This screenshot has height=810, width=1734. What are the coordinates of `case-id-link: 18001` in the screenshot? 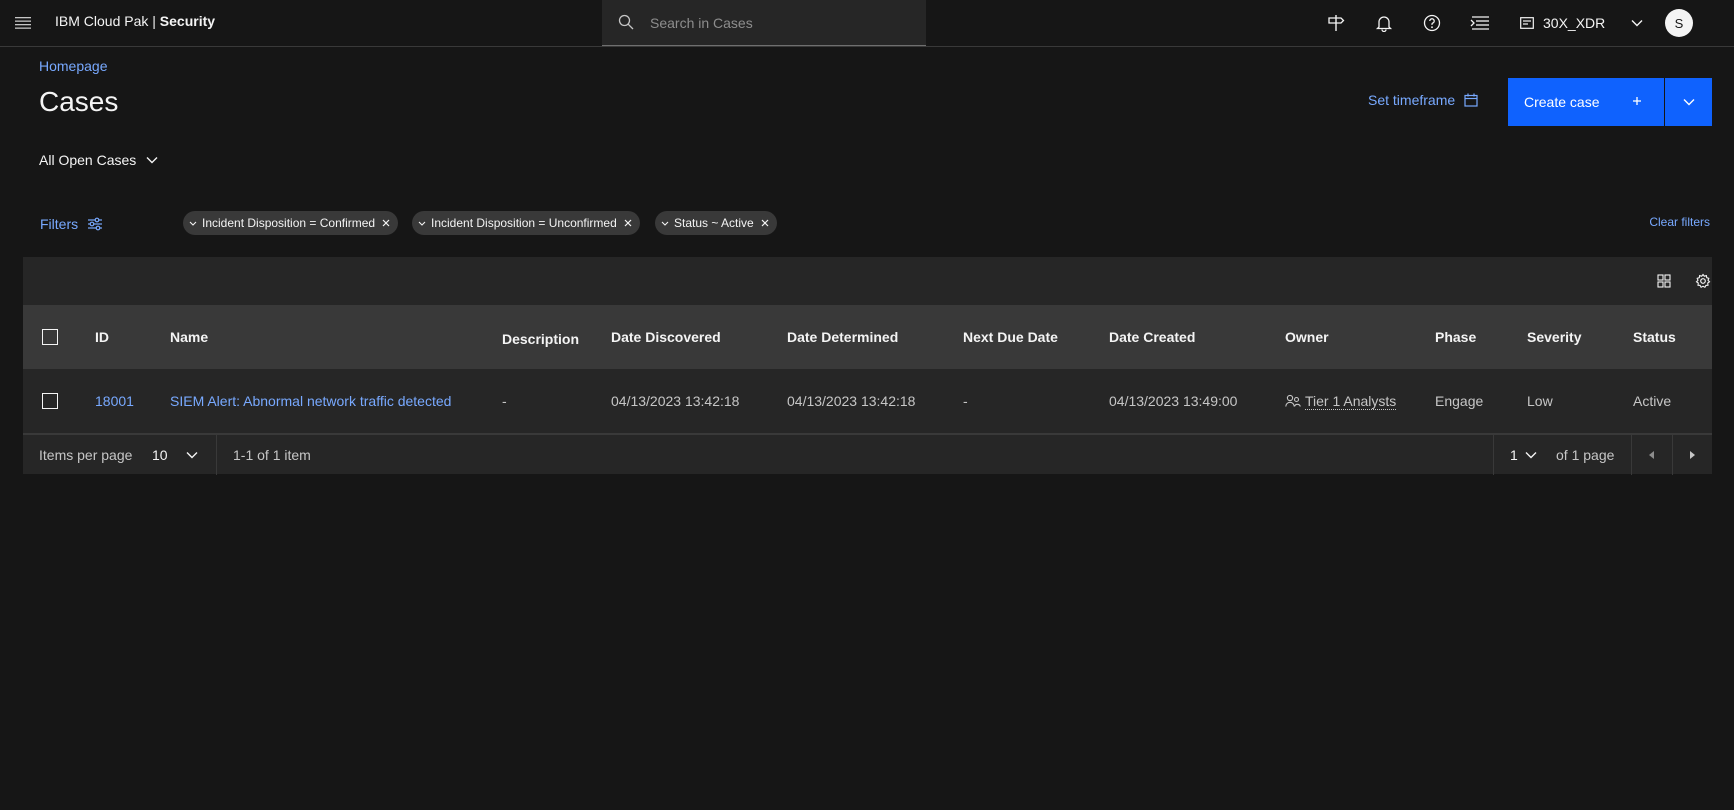 It's located at (114, 401).